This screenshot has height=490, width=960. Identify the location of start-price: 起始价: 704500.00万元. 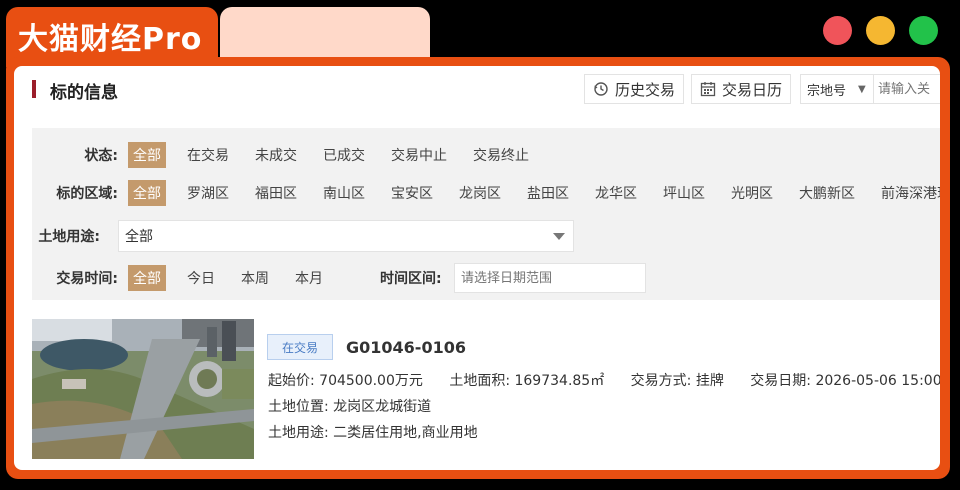
(345, 381).